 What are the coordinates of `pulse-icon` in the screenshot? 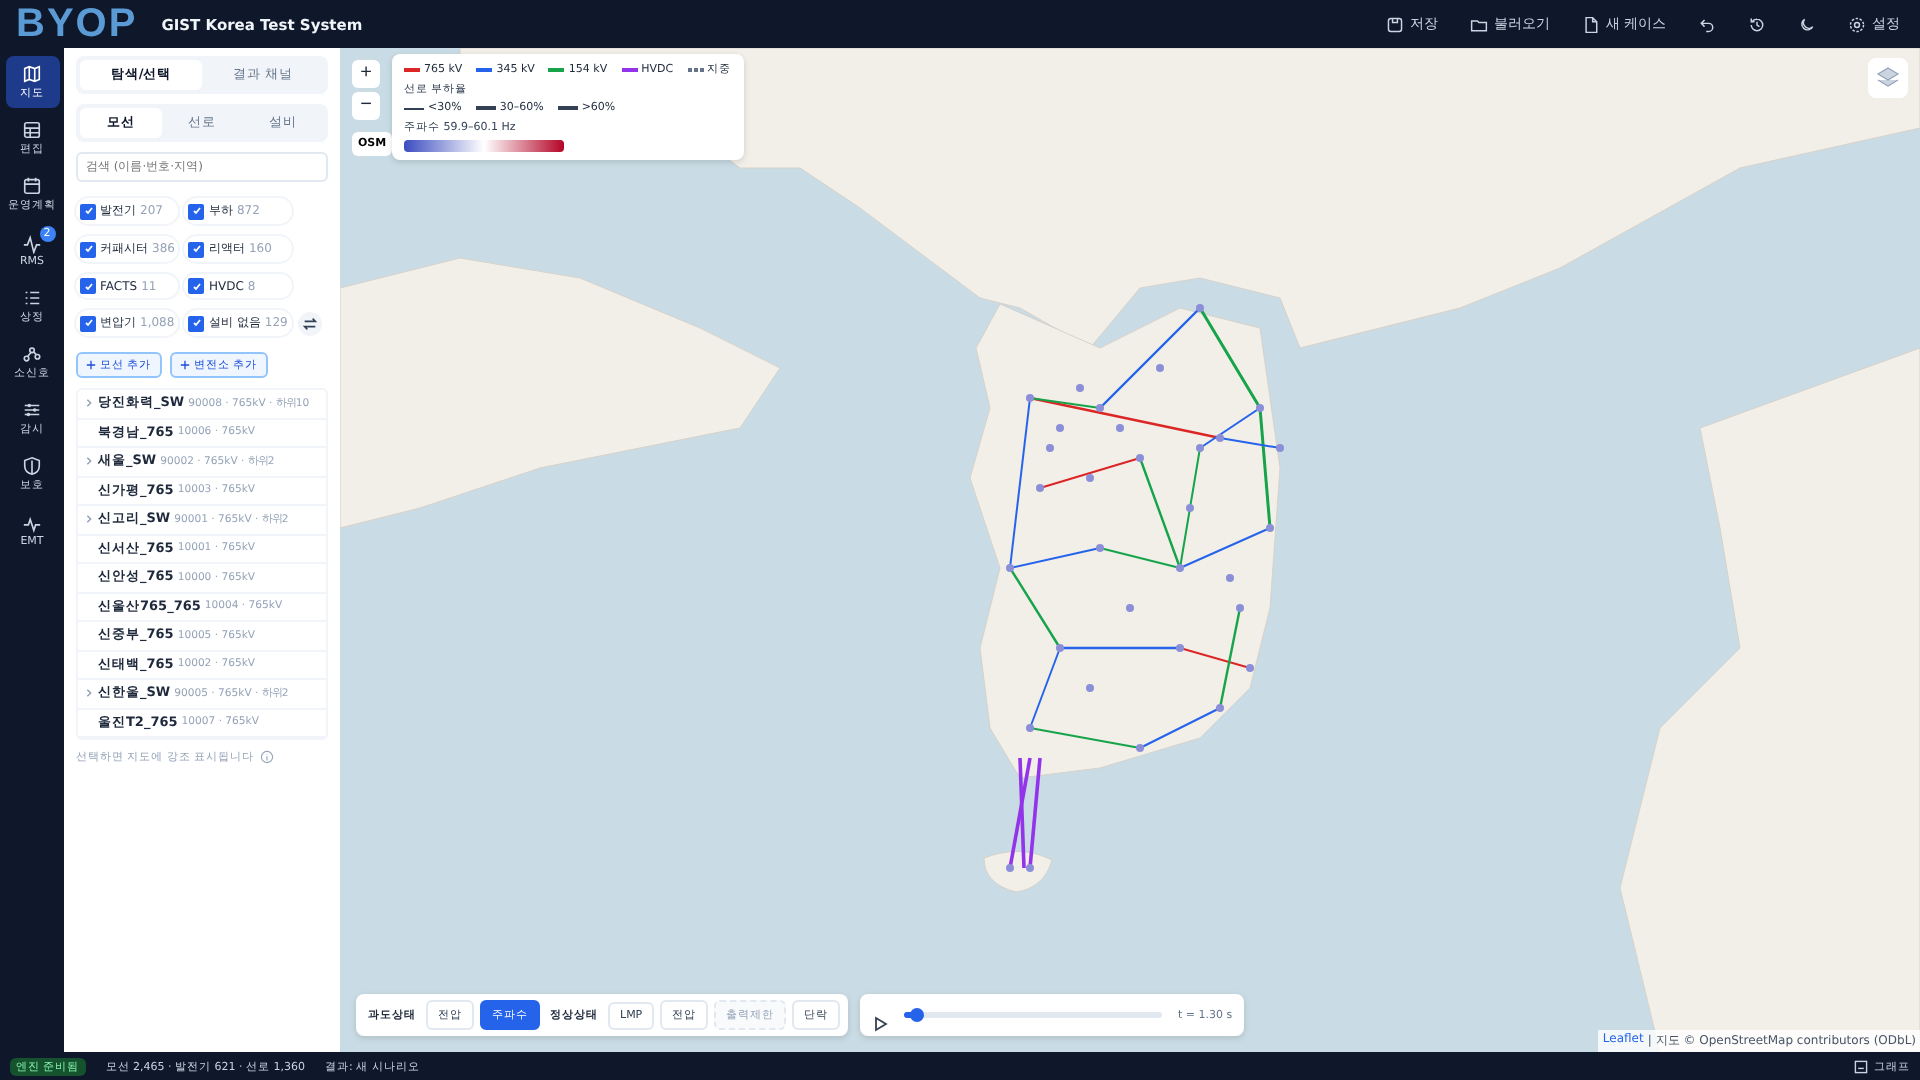 It's located at (32, 523).